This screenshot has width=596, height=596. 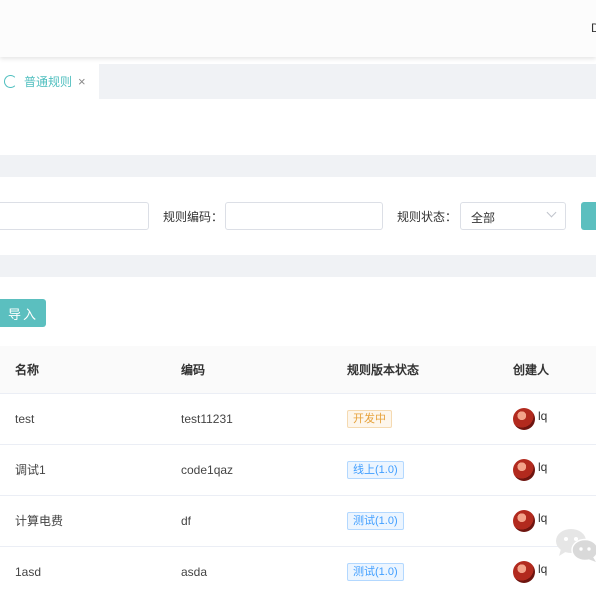 What do you see at coordinates (249, 419) in the screenshot?
I see `rule-code: test11231` at bounding box center [249, 419].